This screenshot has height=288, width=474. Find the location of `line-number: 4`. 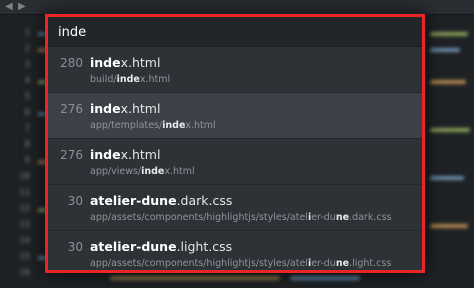

line-number: 4 is located at coordinates (27, 81).